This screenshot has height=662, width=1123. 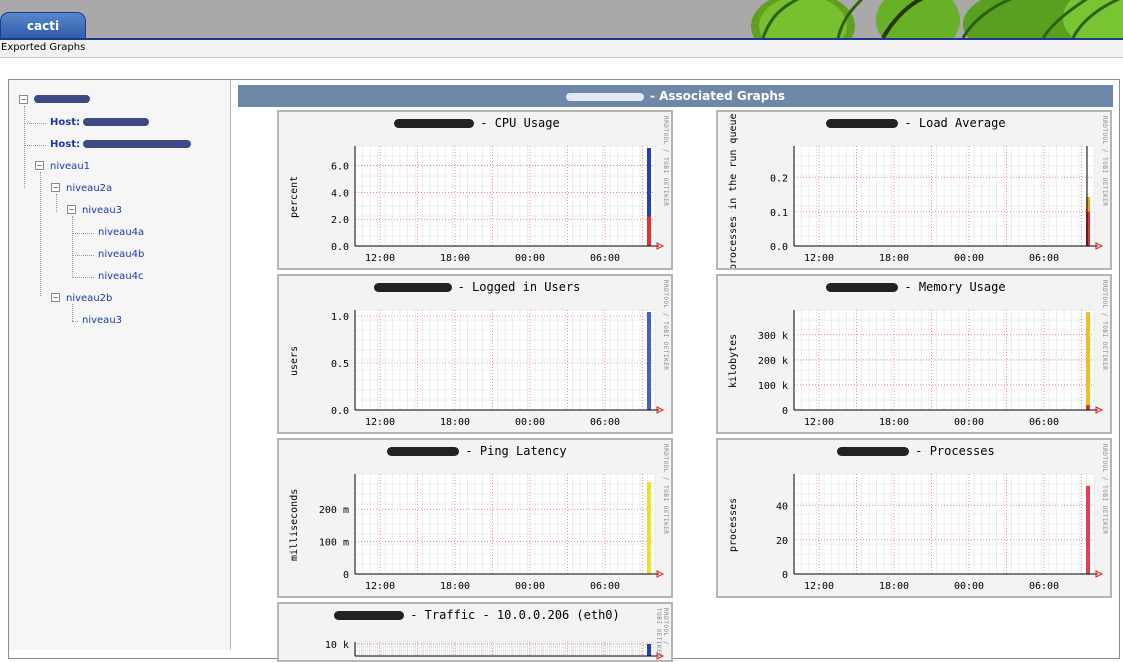 What do you see at coordinates (340, 193) in the screenshot?
I see `y-tick-label: 4.0` at bounding box center [340, 193].